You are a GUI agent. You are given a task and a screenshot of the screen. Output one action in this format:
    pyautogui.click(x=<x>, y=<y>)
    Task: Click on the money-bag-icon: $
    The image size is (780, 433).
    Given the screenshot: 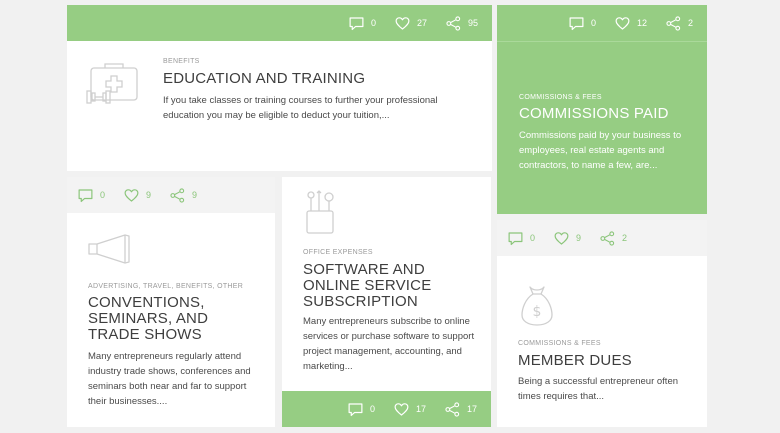 What is the action you would take?
    pyautogui.click(x=537, y=305)
    